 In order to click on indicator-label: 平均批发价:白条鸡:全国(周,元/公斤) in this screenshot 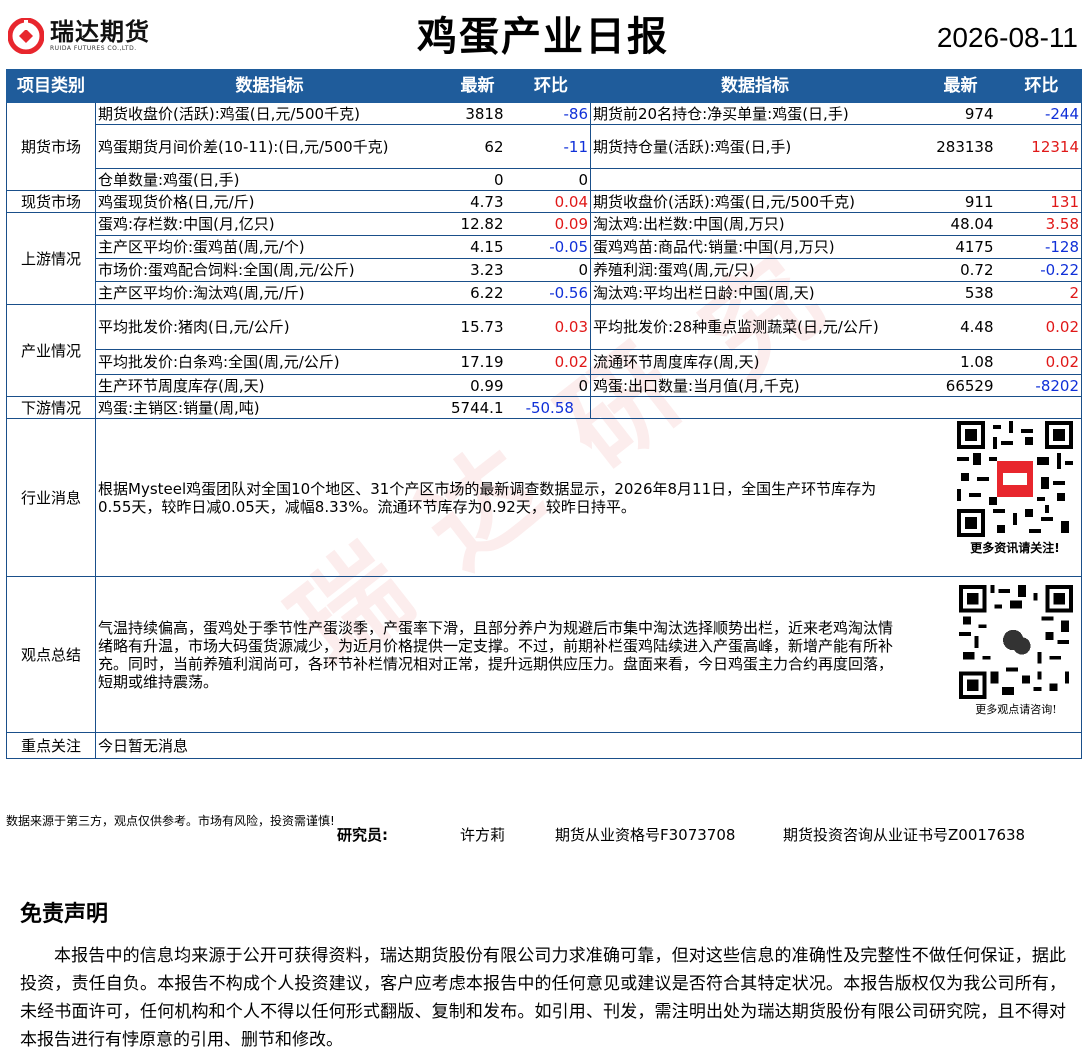, I will do `click(269, 362)`.